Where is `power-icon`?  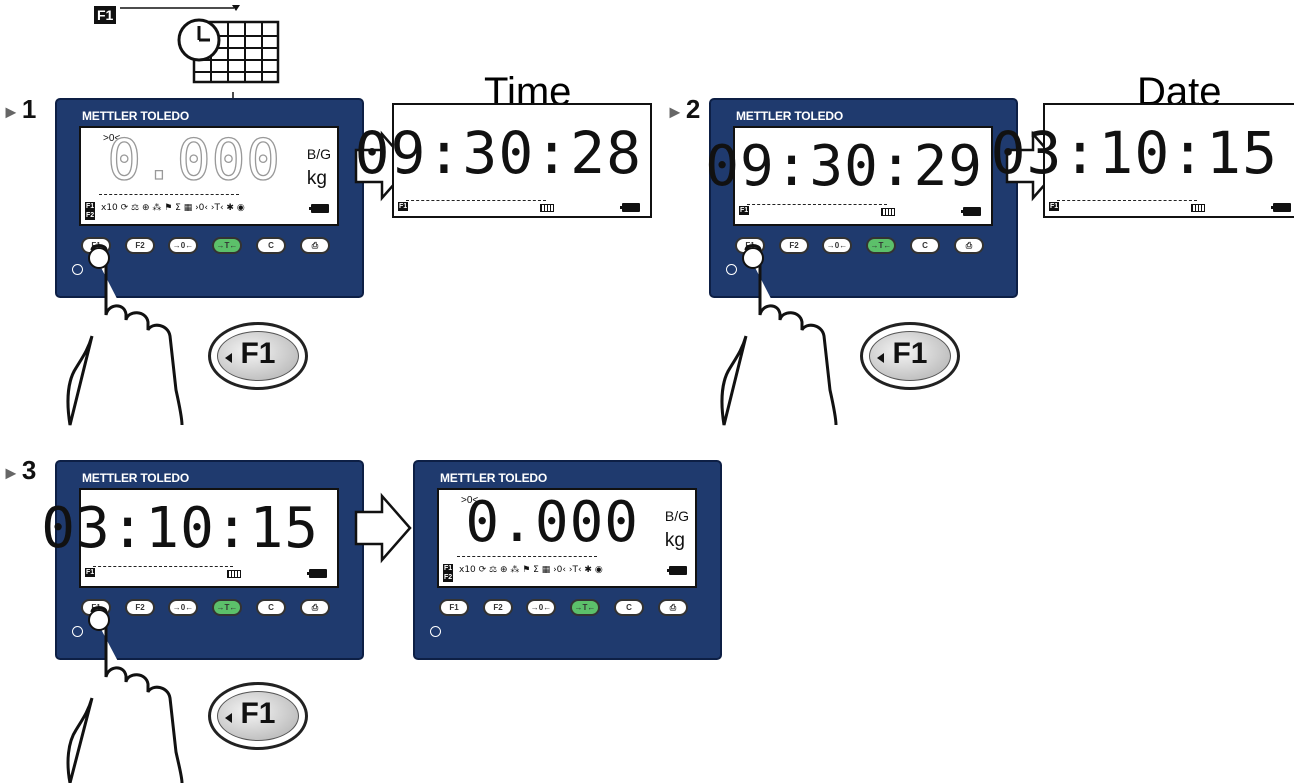 power-icon is located at coordinates (435, 631).